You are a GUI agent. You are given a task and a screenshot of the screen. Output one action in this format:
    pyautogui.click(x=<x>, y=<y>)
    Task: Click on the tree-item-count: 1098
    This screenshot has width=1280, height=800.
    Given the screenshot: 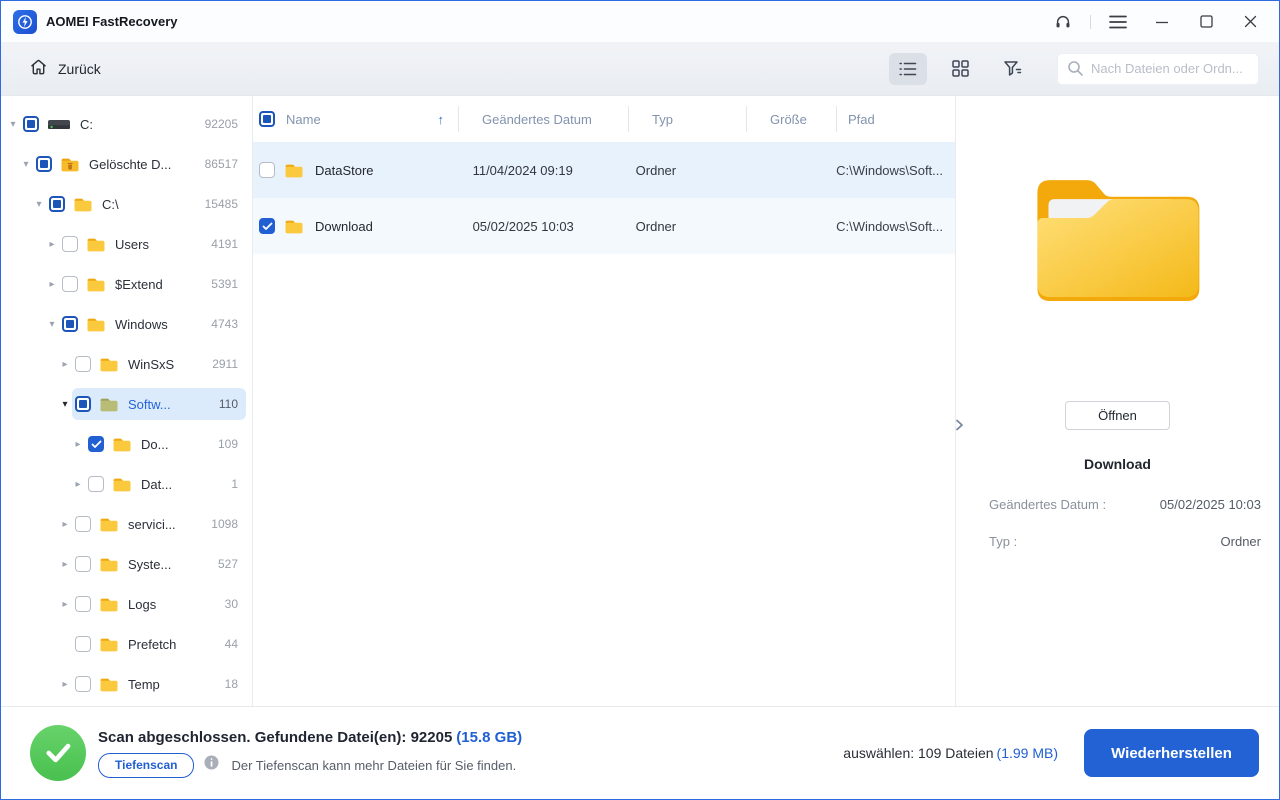 What is the action you would take?
    pyautogui.click(x=224, y=524)
    